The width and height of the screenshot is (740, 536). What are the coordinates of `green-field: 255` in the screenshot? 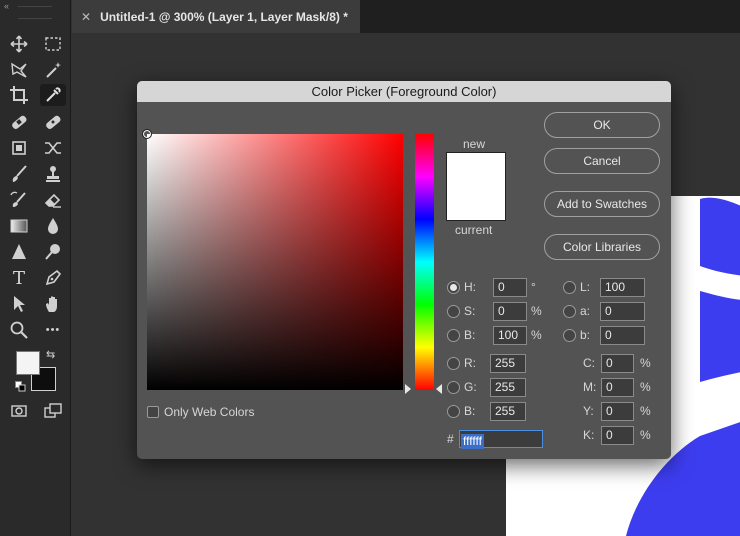 It's located at (508, 387).